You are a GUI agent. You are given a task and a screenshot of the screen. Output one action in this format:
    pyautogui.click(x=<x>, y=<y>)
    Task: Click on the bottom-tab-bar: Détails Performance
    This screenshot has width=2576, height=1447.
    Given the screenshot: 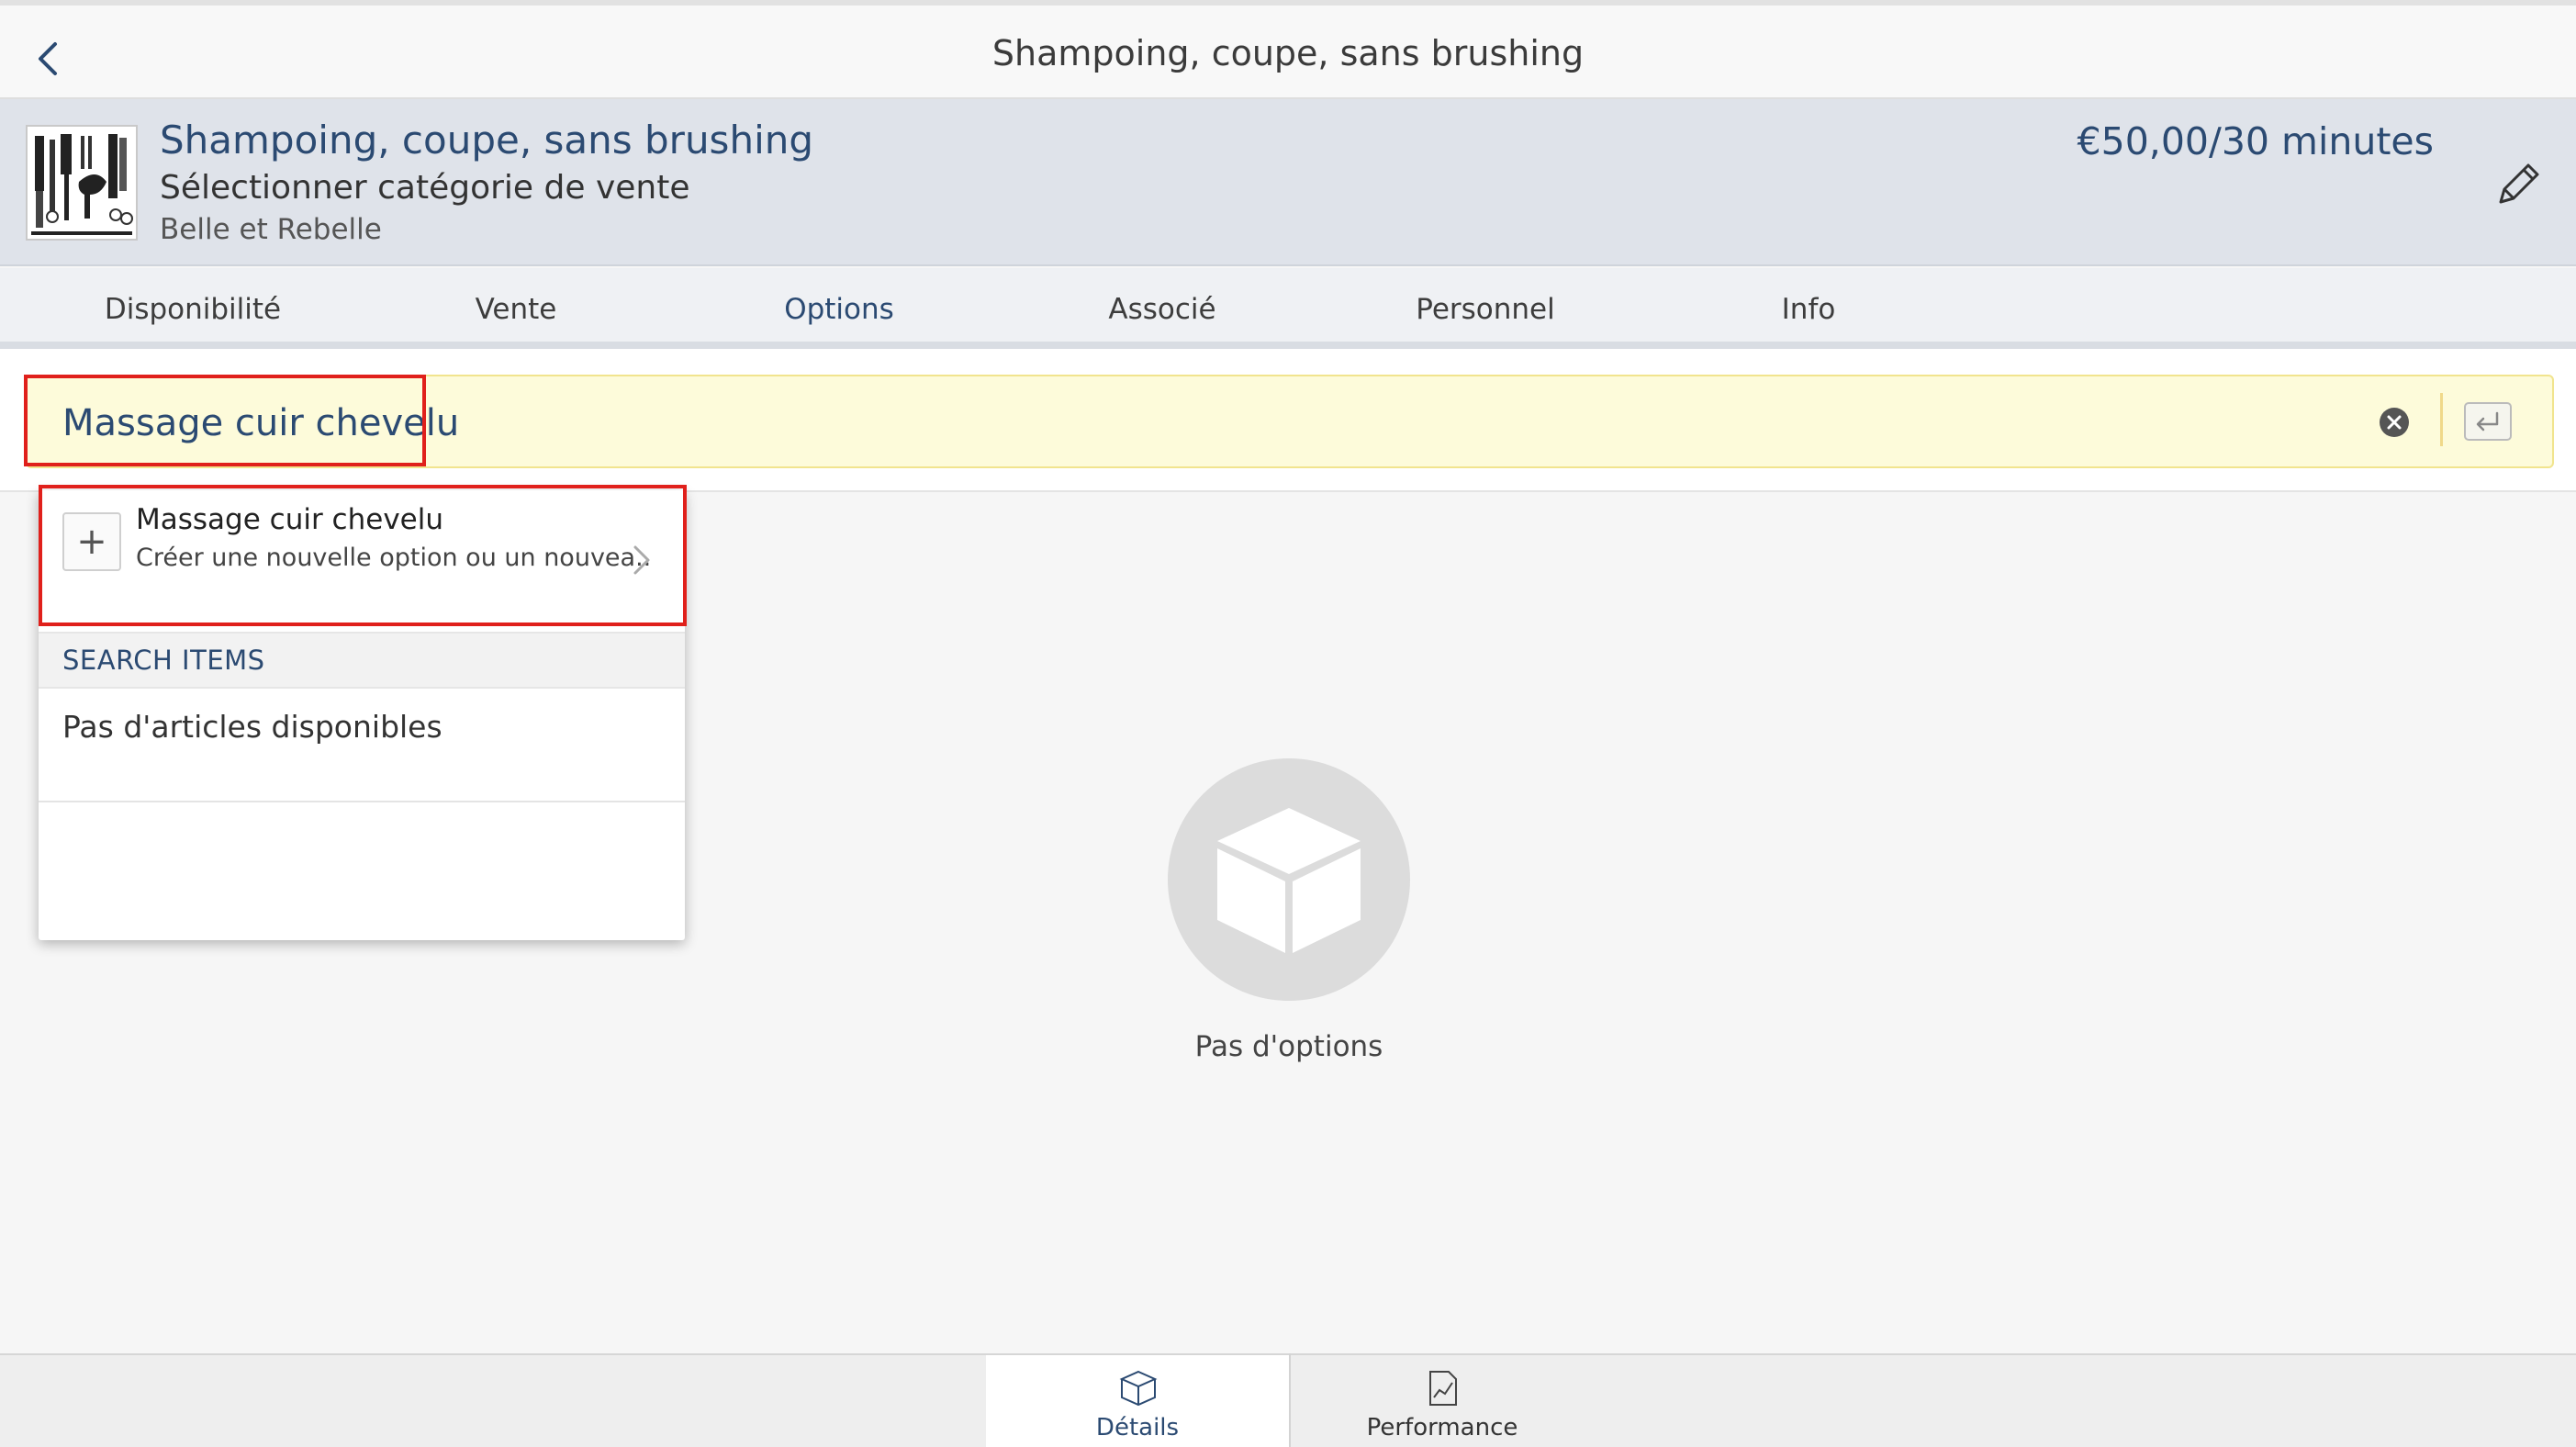 What is the action you would take?
    pyautogui.click(x=1288, y=1400)
    